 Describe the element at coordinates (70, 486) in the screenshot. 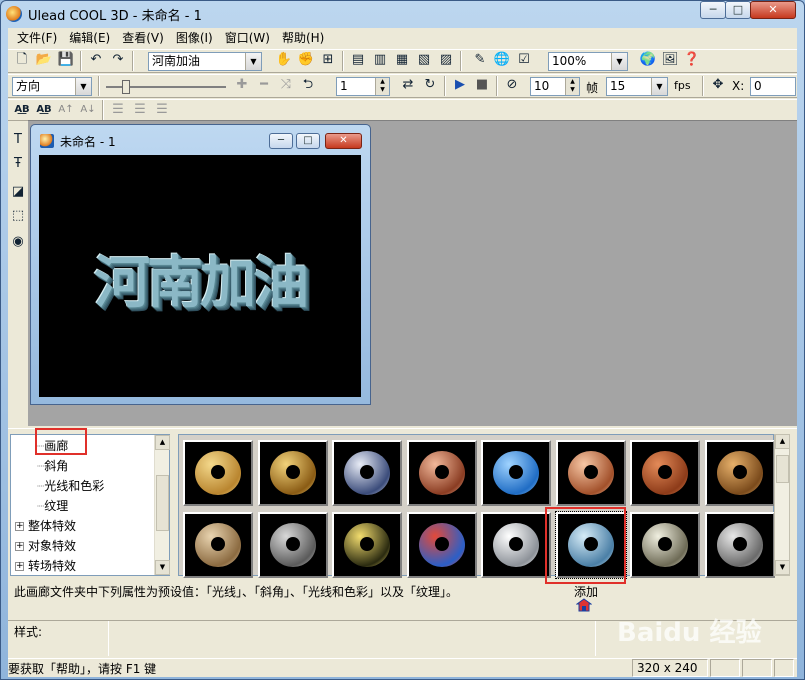

I see `tree-item-light-color: ┈光线和色彩` at that location.